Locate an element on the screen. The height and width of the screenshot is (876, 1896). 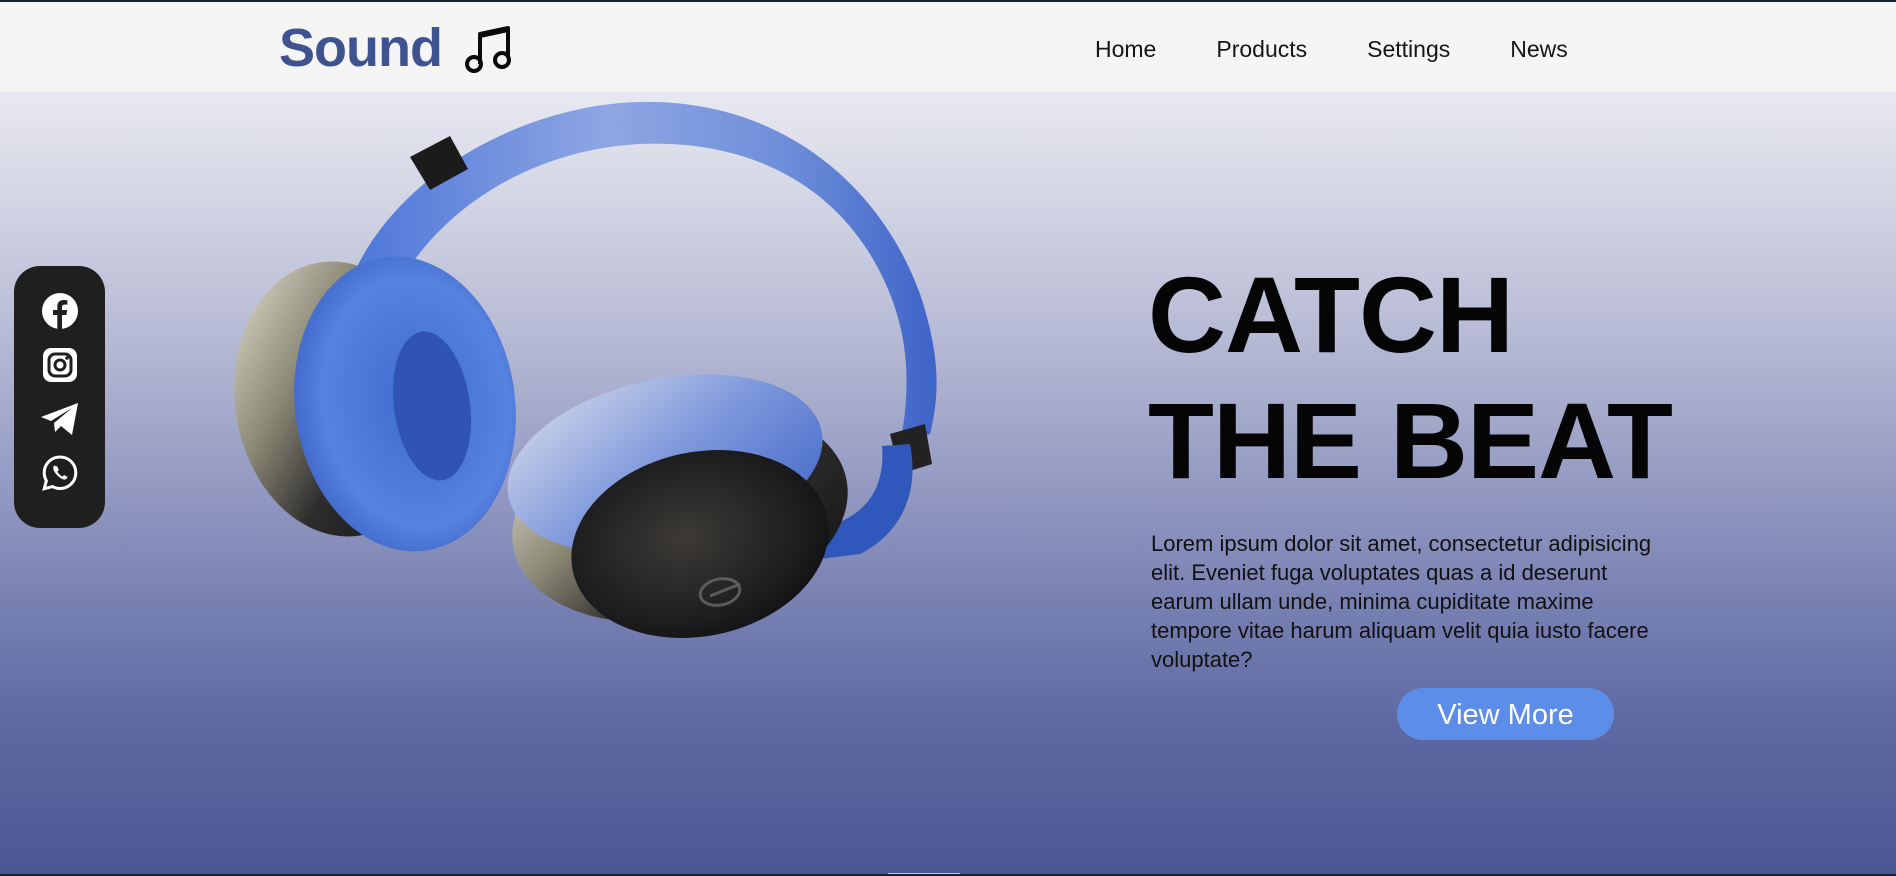
nav-home: Home is located at coordinates (1125, 49).